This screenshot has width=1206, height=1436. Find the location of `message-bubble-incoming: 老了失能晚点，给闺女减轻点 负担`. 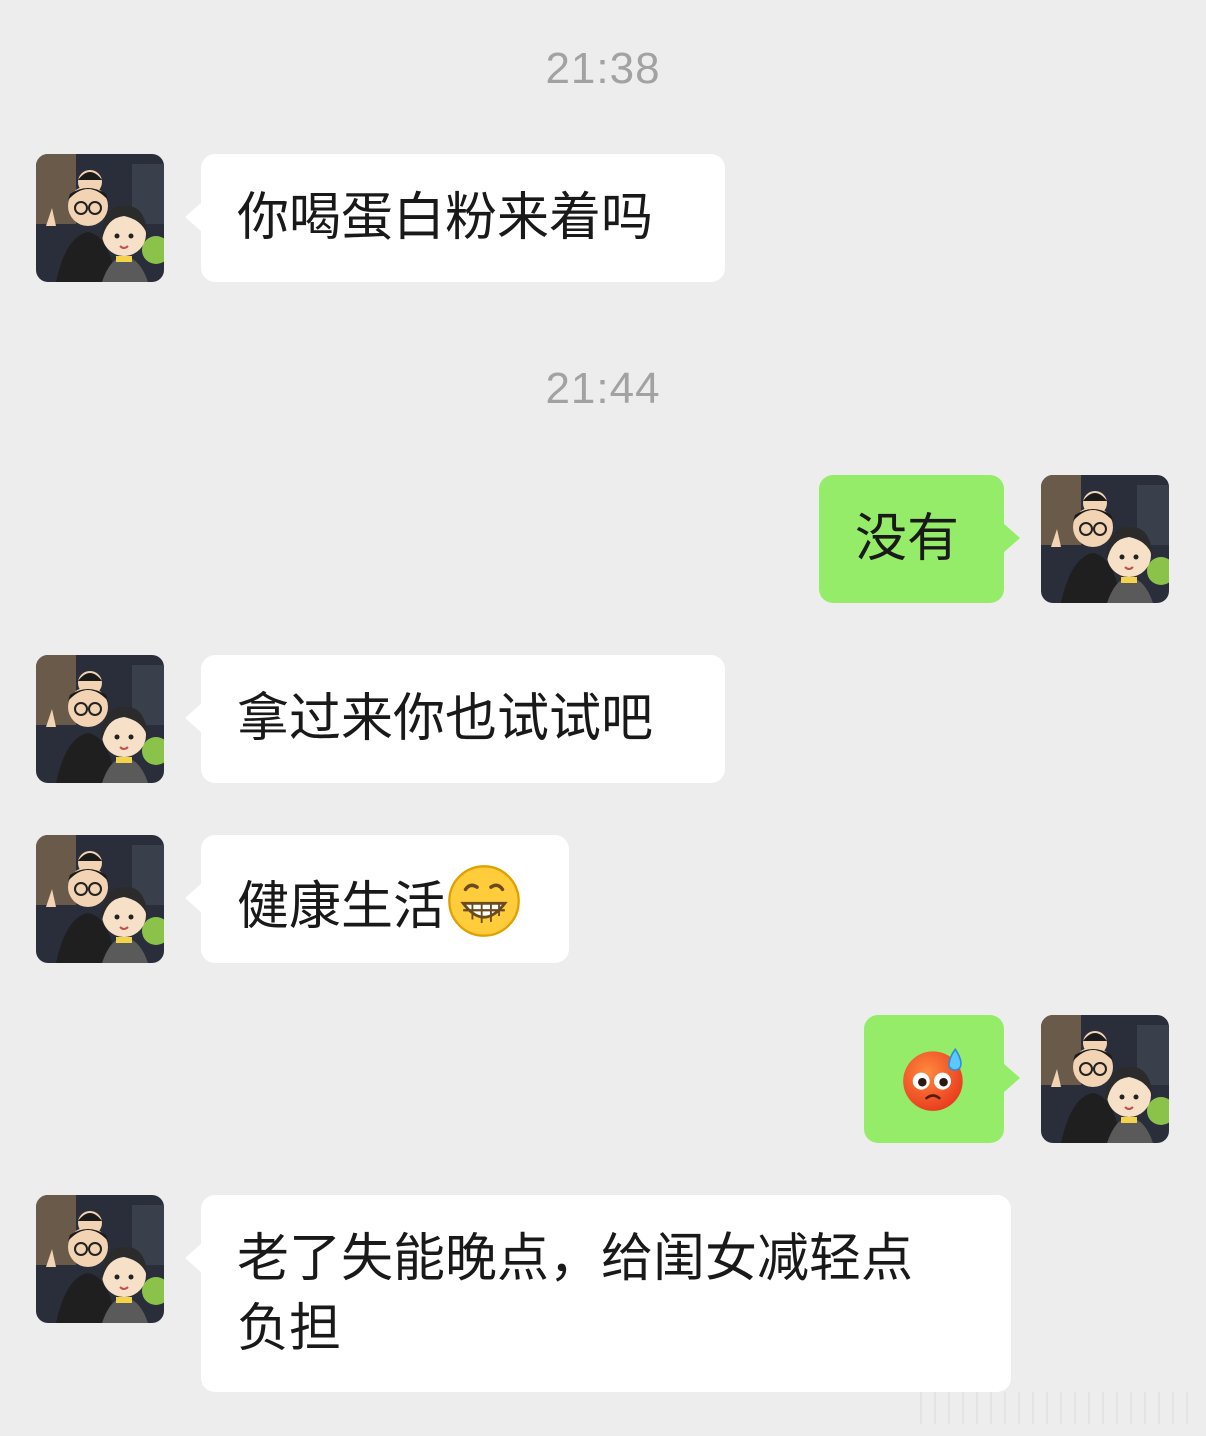

message-bubble-incoming: 老了失能晚点，给闺女减轻点 负担 is located at coordinates (598, 1293).